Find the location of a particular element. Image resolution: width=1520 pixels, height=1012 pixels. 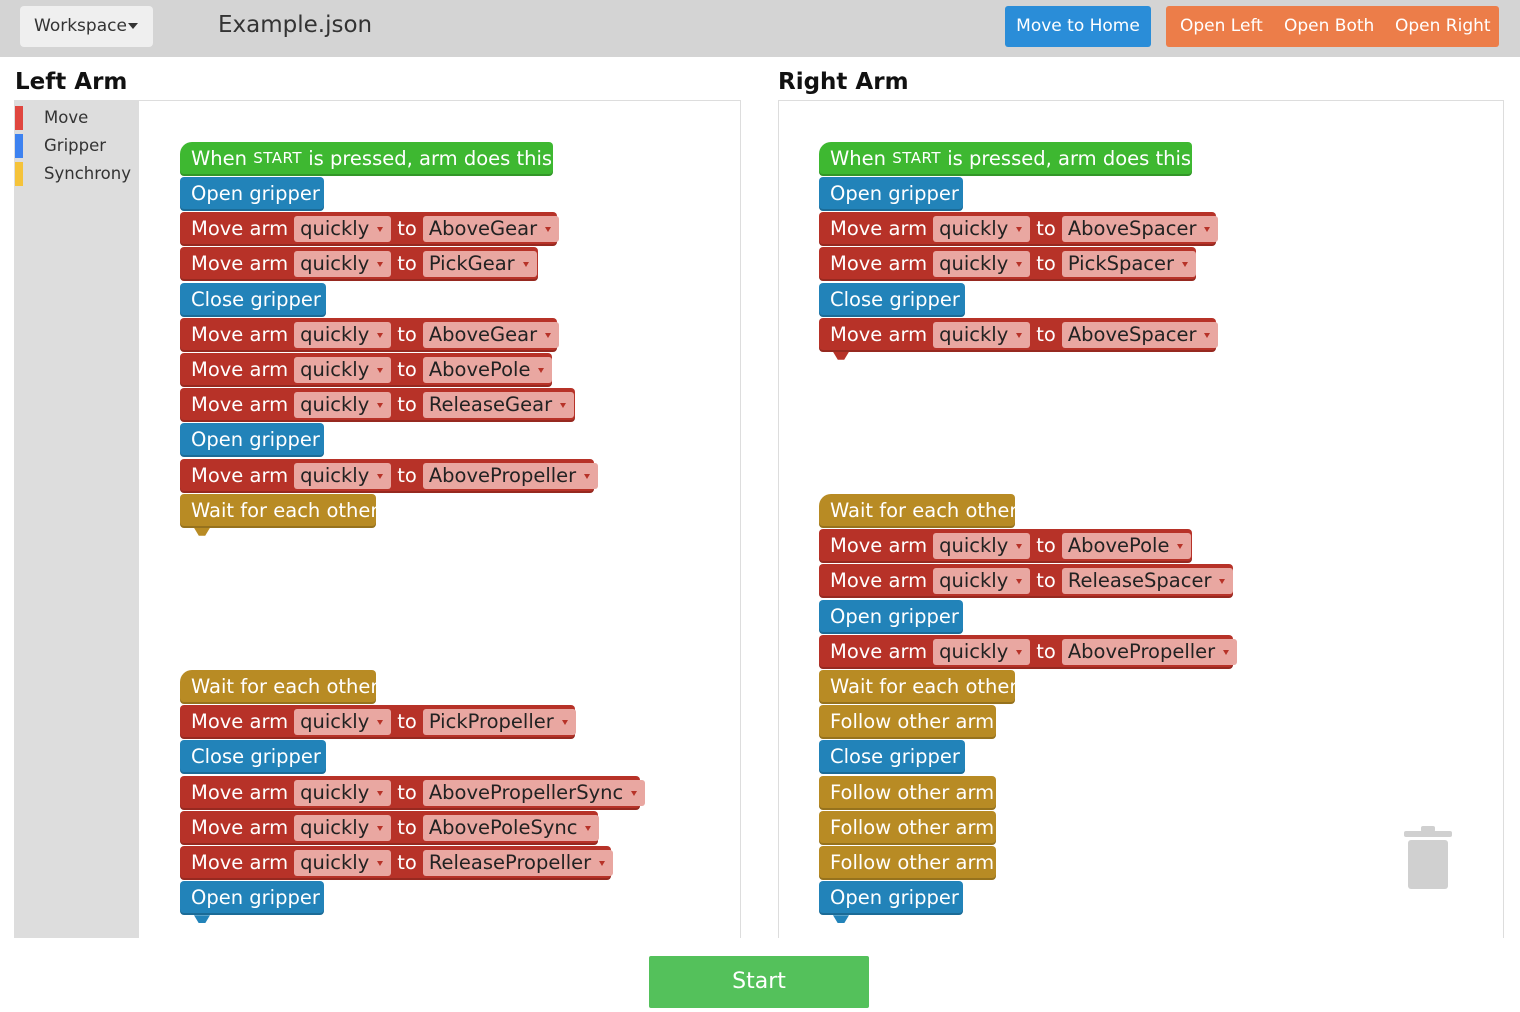

move-arm-block: Move arm quickly to ReleaseGear is located at coordinates (377, 405).